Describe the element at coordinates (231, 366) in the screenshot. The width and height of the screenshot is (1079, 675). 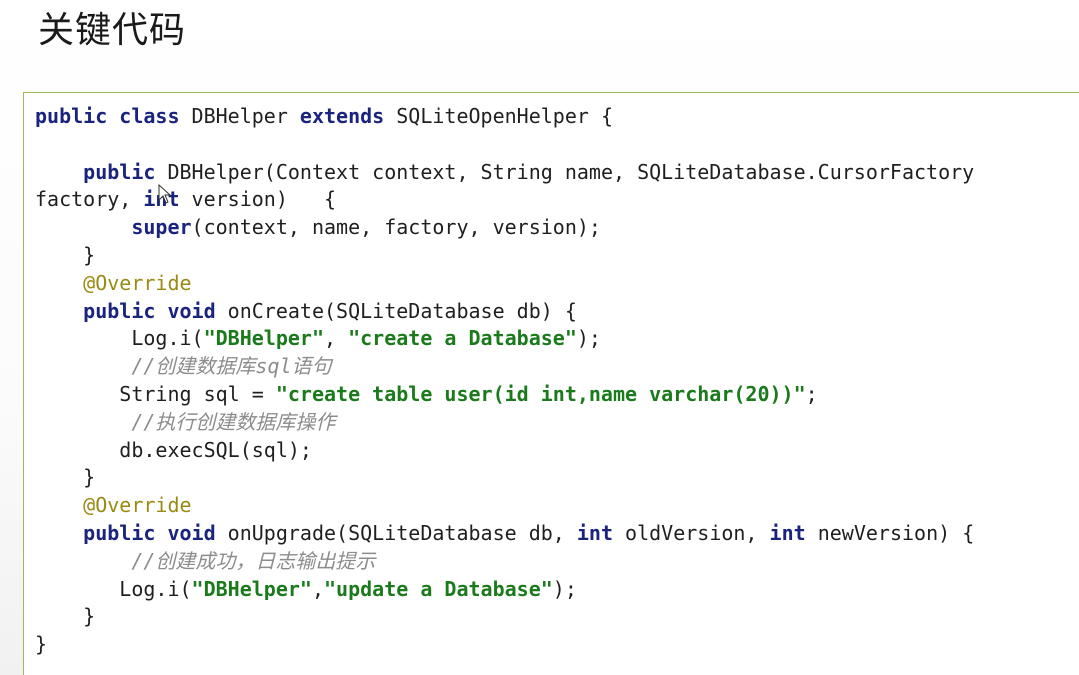
I see `comment-token: //创建数据库sql语句` at that location.